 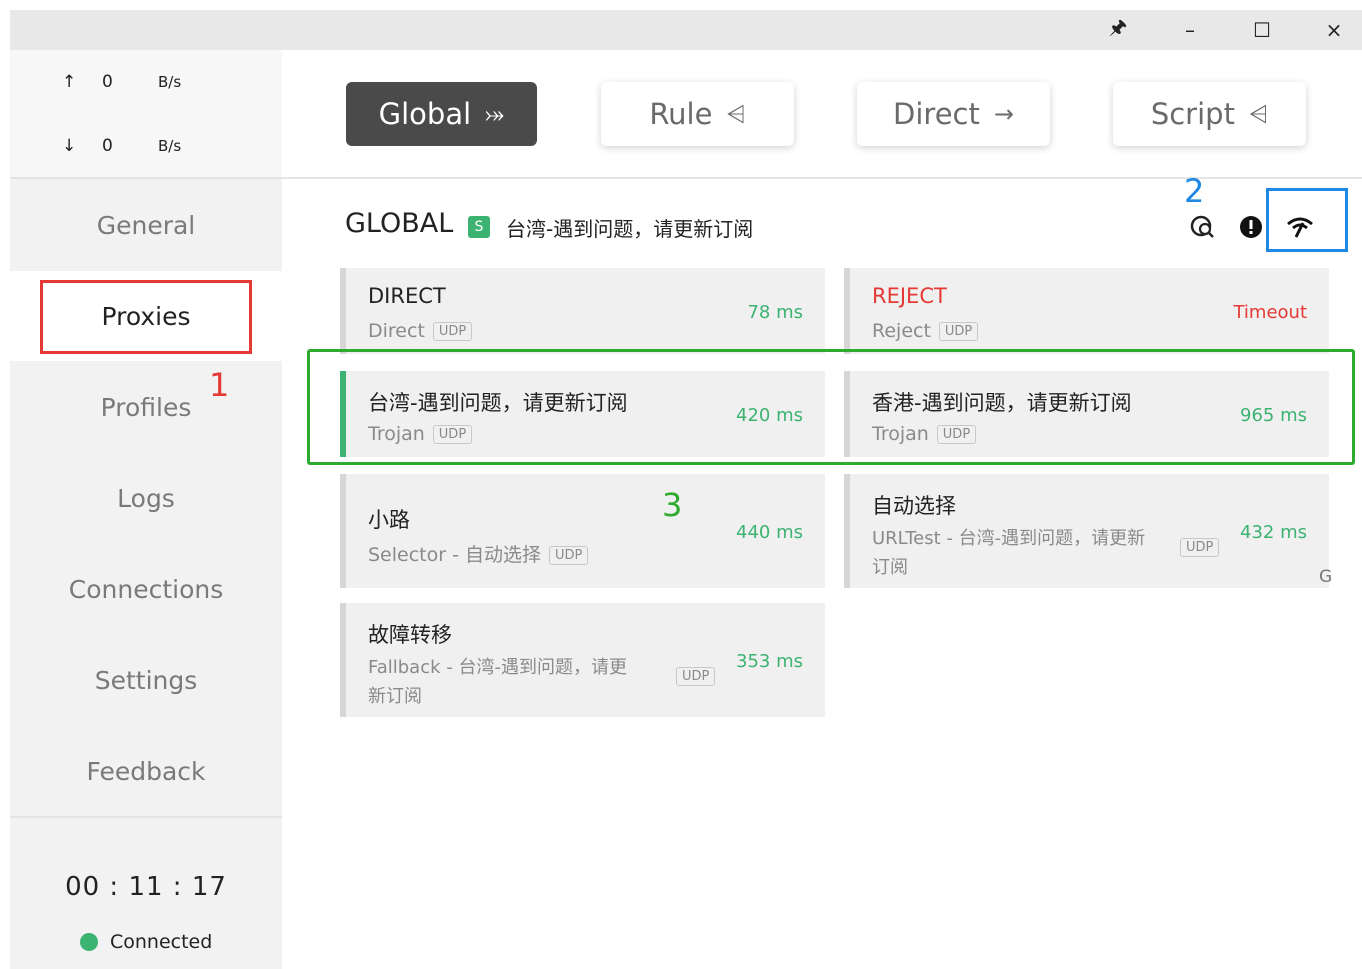 I want to click on mode-script-button: Script ⩤, so click(x=1209, y=114).